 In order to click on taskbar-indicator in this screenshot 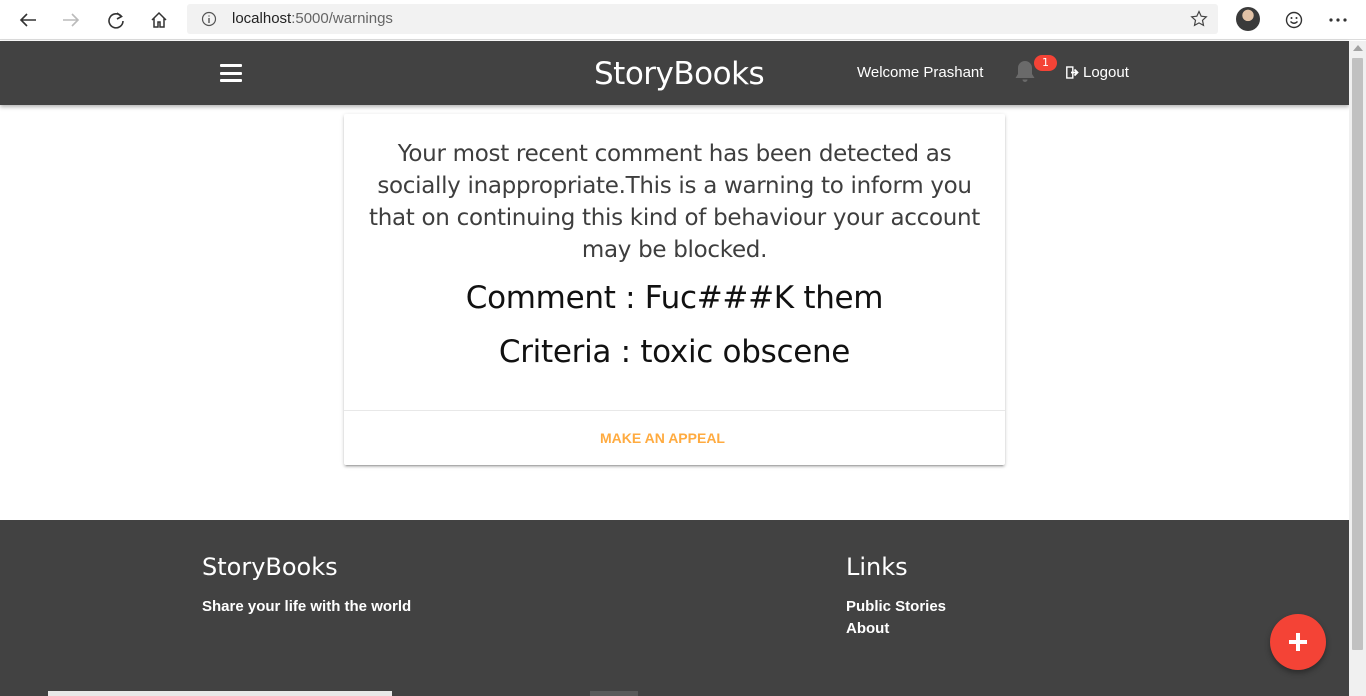, I will do `click(614, 693)`.